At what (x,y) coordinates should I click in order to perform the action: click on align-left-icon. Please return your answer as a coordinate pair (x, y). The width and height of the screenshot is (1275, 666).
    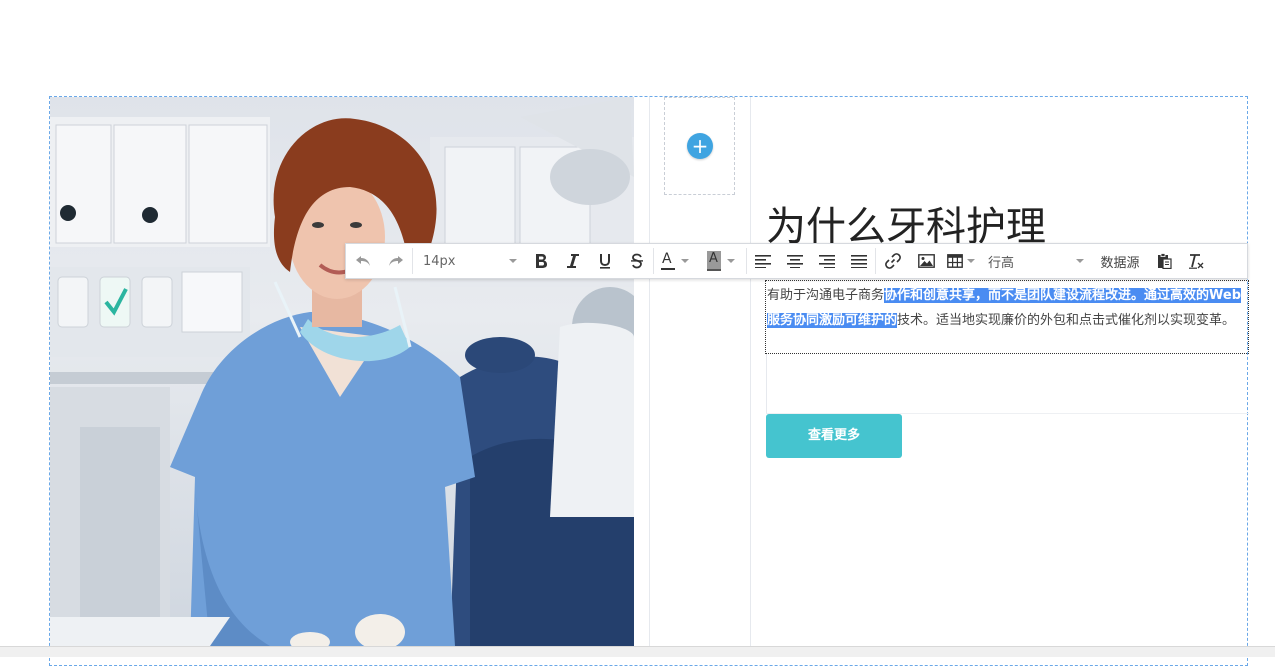
    Looking at the image, I should click on (763, 261).